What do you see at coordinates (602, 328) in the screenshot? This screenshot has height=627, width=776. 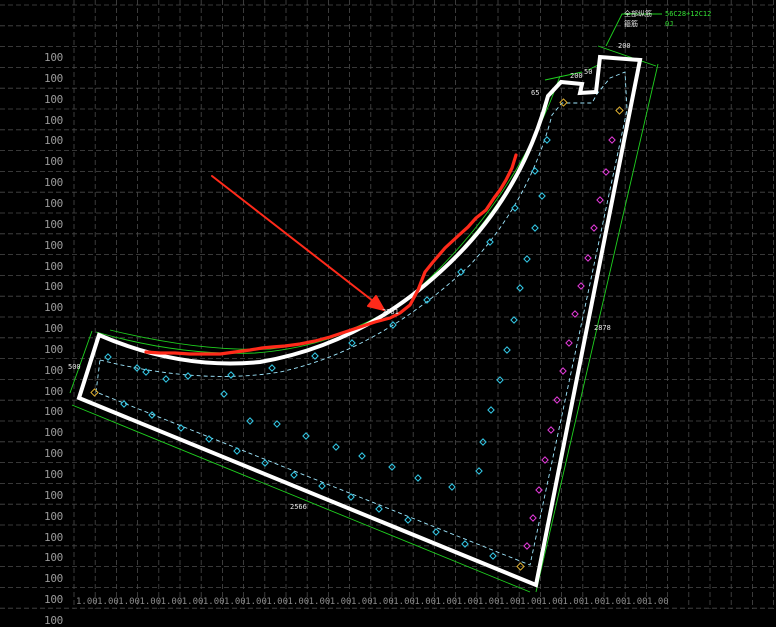 I see `dim-right-edge: 2878` at bounding box center [602, 328].